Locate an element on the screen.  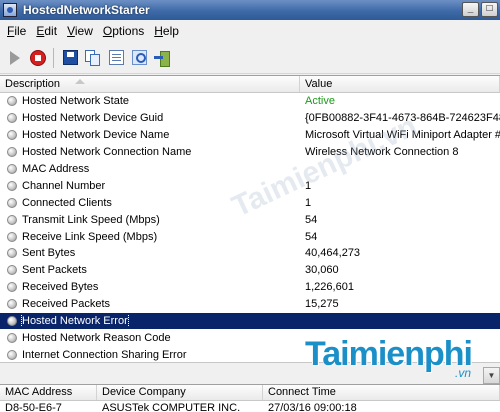
row-value: 1,226,601 is located at coordinates (329, 287).